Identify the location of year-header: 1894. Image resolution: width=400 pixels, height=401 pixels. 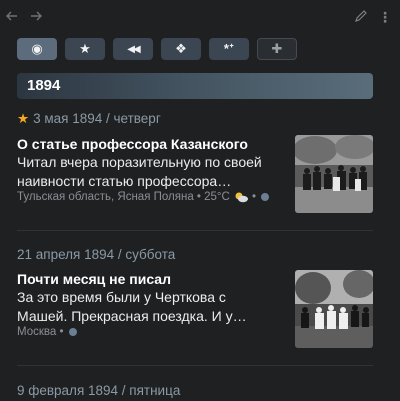
(195, 86).